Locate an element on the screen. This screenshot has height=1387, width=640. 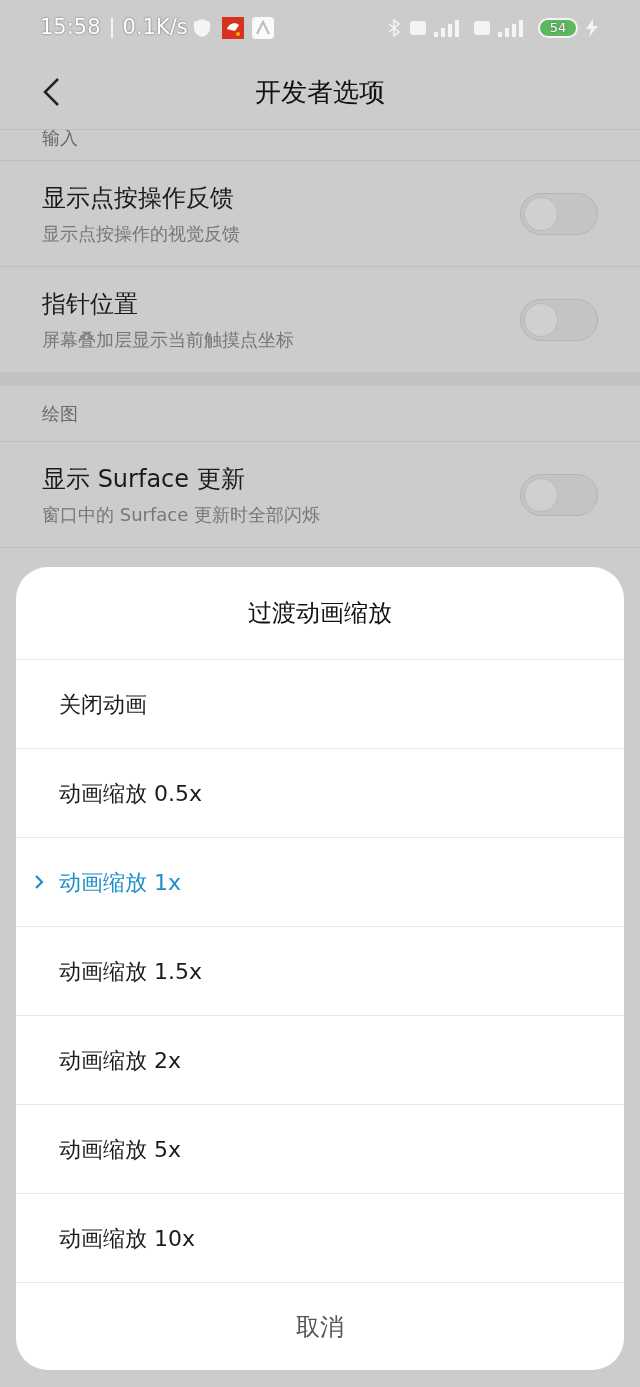
option-item: 动画缩放 1.5x is located at coordinates (320, 971).